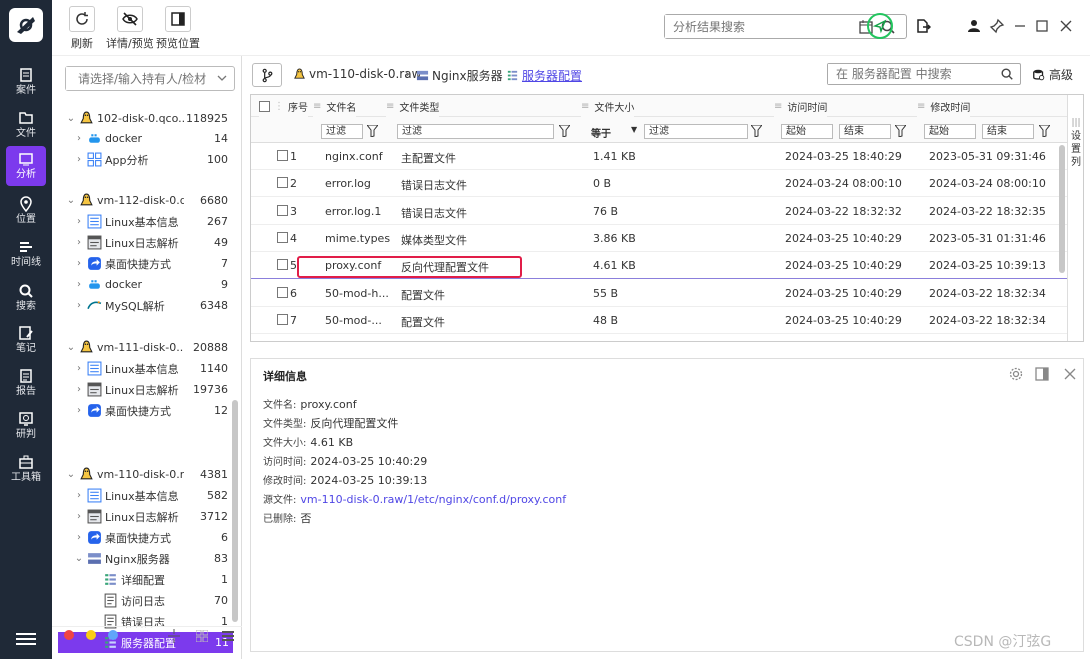  What do you see at coordinates (459, 75) in the screenshot?
I see `breadcrumb-nginx: Nginx服务器` at bounding box center [459, 75].